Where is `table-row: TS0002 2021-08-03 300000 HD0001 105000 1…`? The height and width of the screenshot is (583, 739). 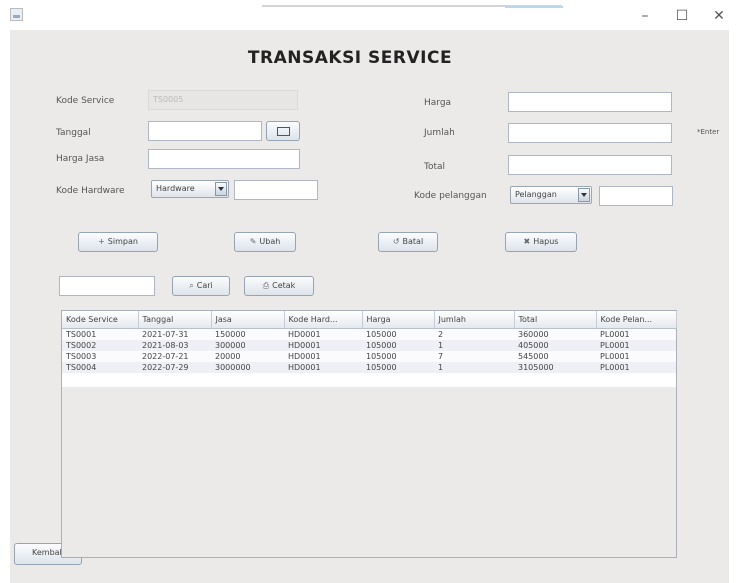 table-row: TS0002 2021-08-03 300000 HD0001 105000 1… is located at coordinates (369, 345).